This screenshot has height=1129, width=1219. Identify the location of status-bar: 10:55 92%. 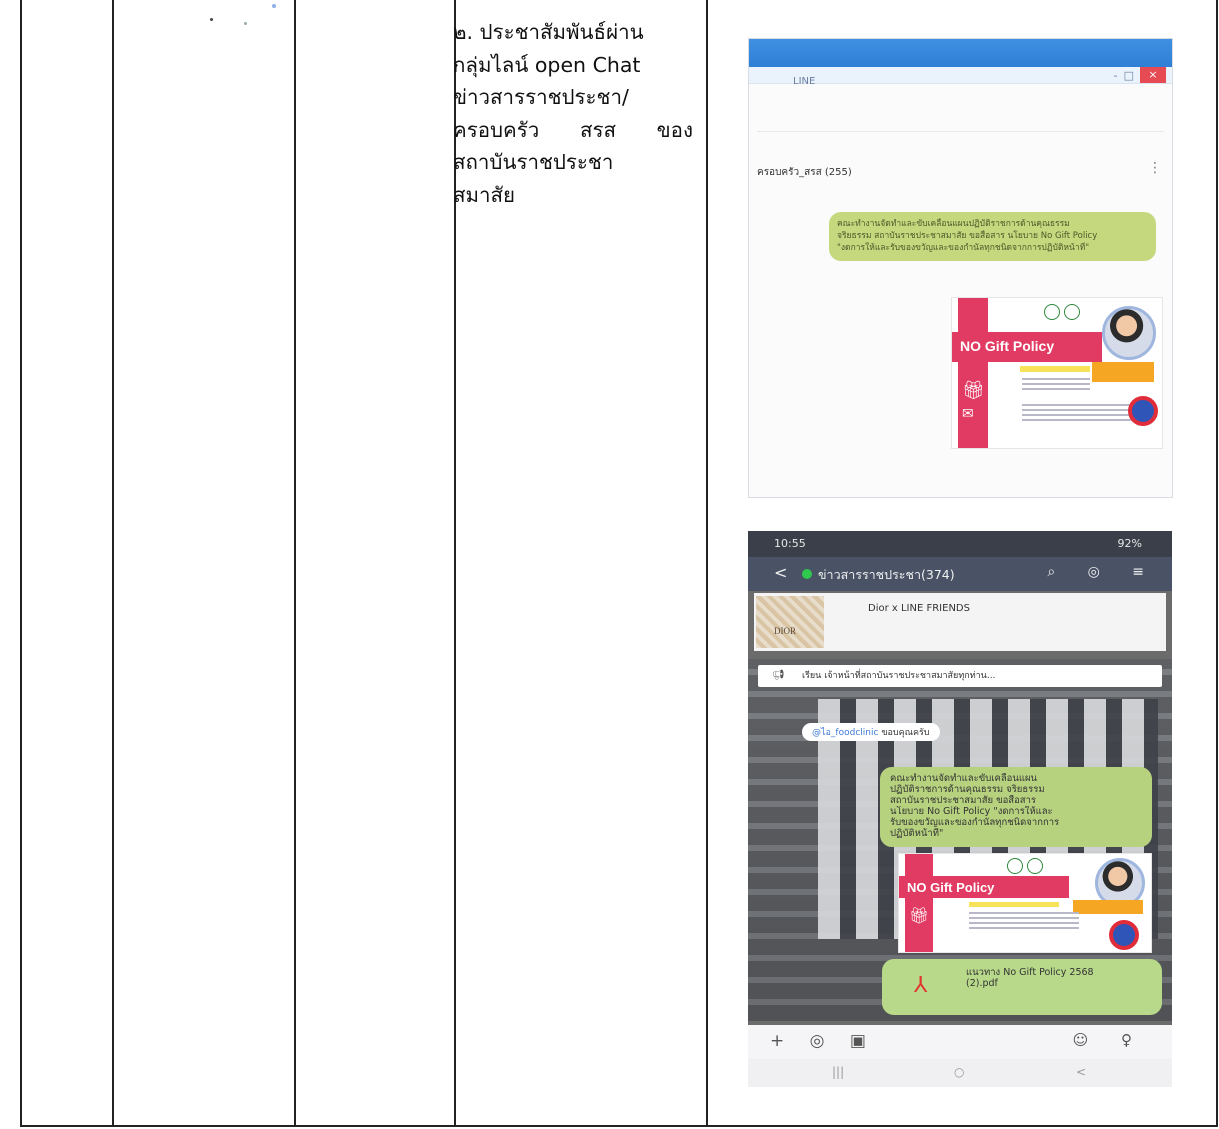
(960, 544).